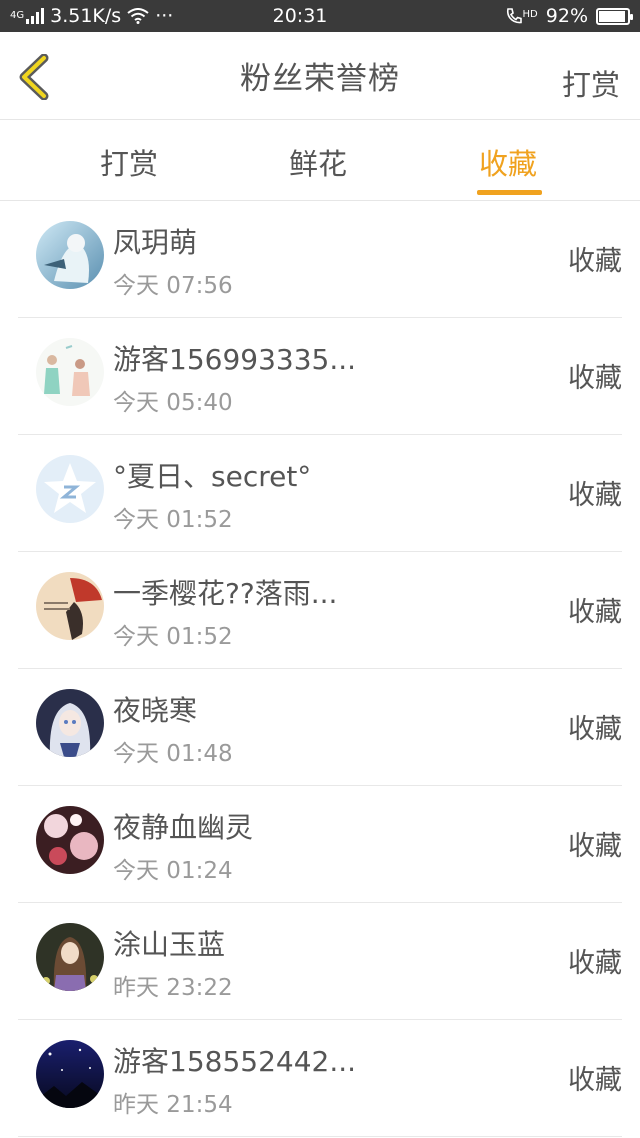  I want to click on fan-name: 夜晓寒, so click(155, 710).